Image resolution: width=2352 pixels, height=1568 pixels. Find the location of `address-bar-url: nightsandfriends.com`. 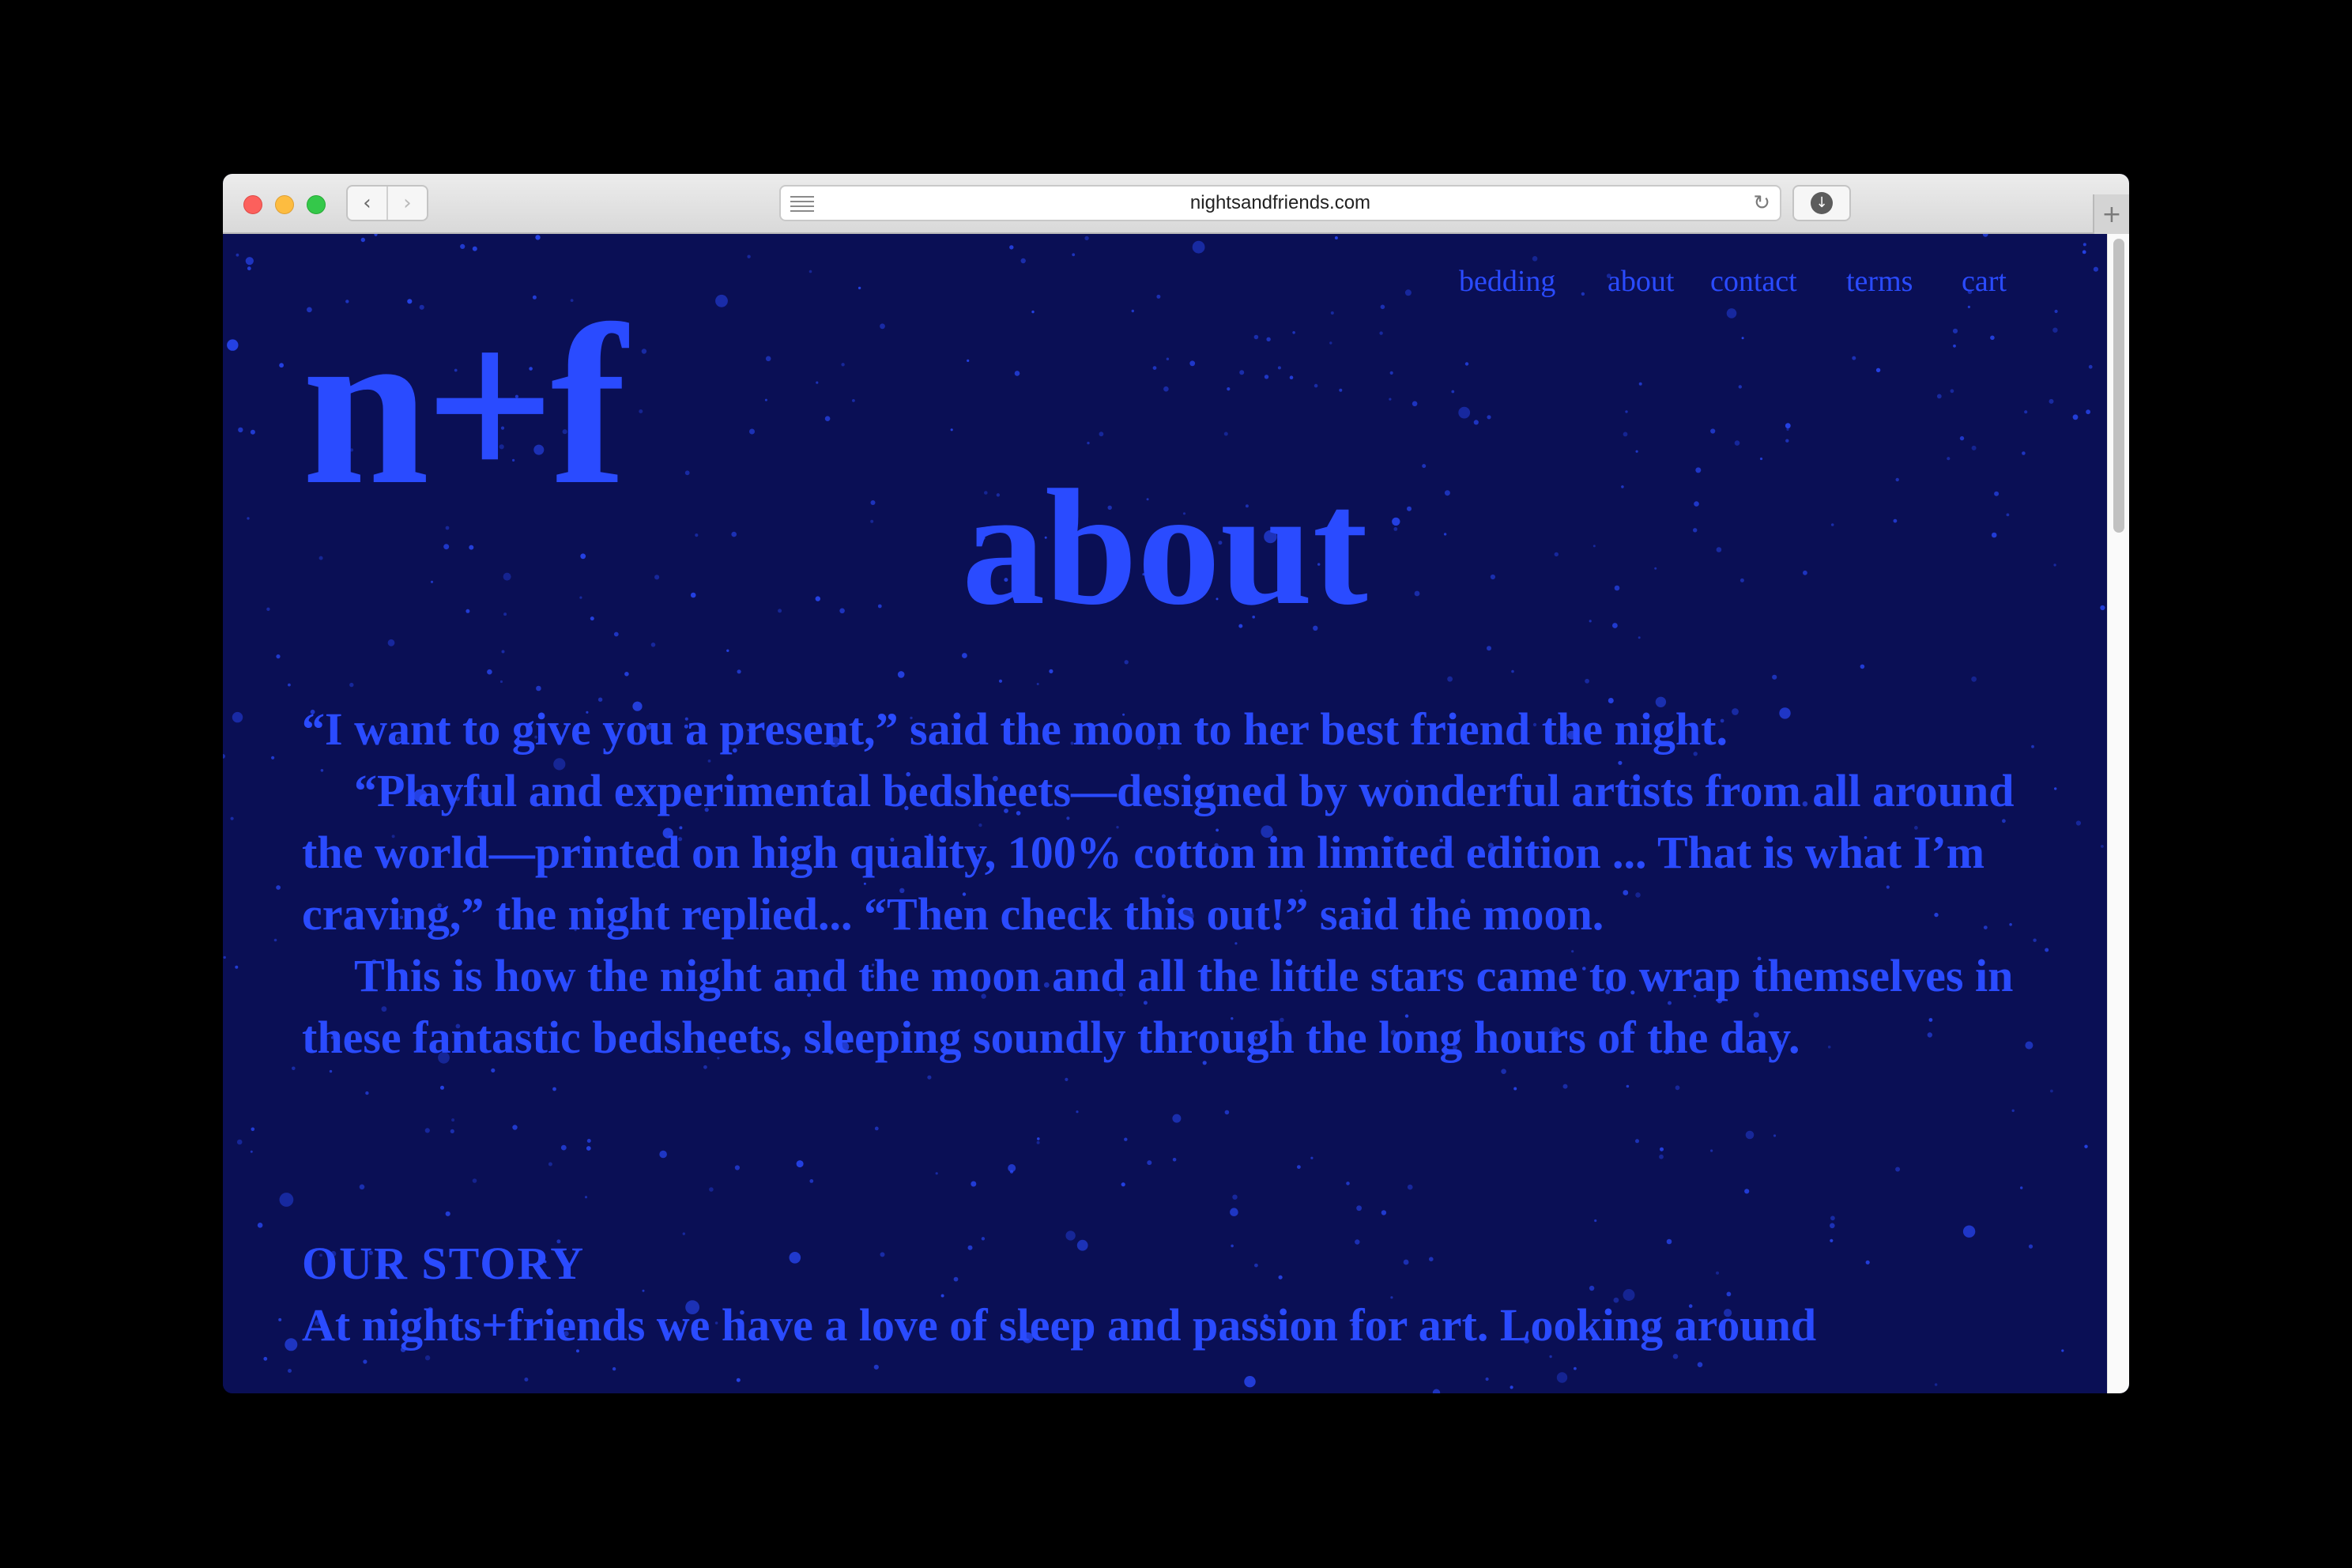

address-bar-url: nightsandfriends.com is located at coordinates (1280, 202).